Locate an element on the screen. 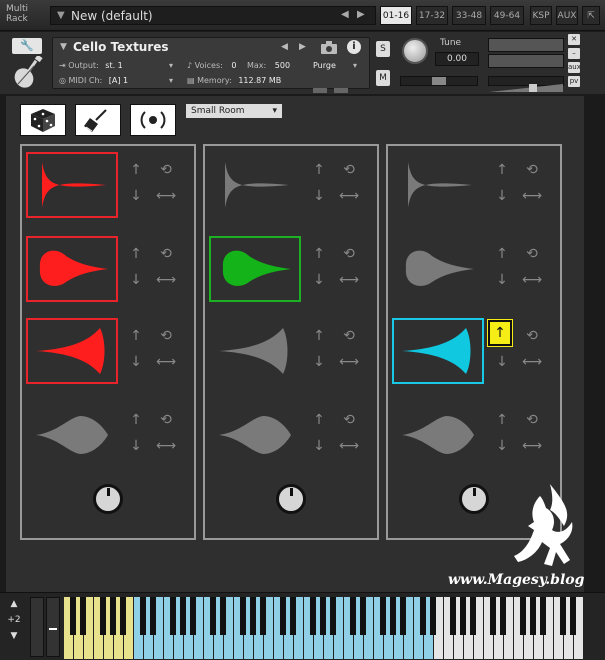  piano-keyboard is located at coordinates (324, 628).